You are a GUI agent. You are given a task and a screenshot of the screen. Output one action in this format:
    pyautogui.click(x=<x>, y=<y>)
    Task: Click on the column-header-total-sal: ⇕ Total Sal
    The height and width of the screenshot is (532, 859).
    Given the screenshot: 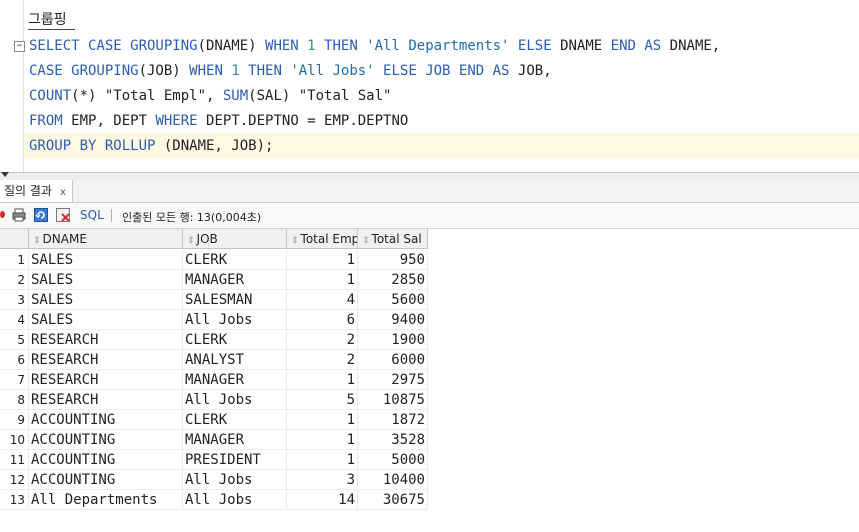 What is the action you would take?
    pyautogui.click(x=393, y=239)
    